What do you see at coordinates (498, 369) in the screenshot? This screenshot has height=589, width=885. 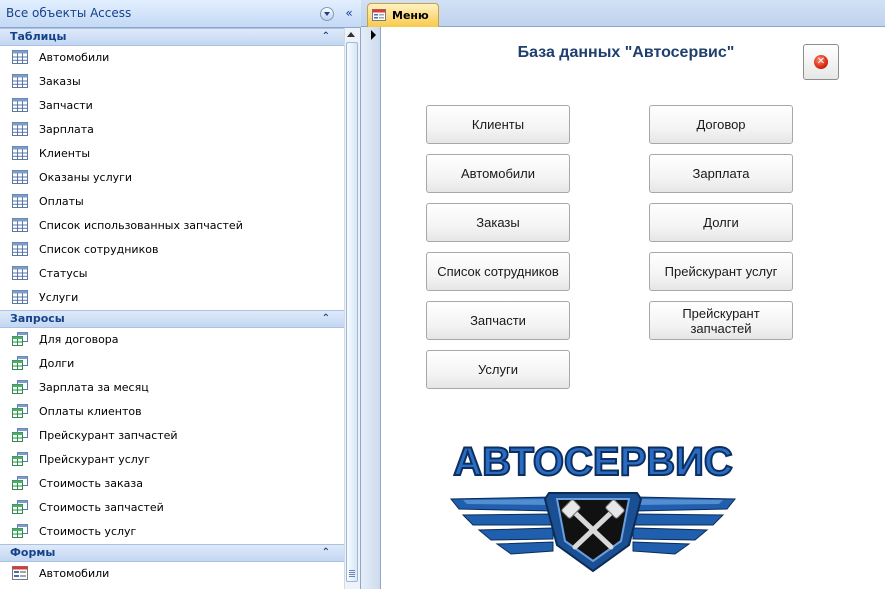 I see `button-services: Услуги` at bounding box center [498, 369].